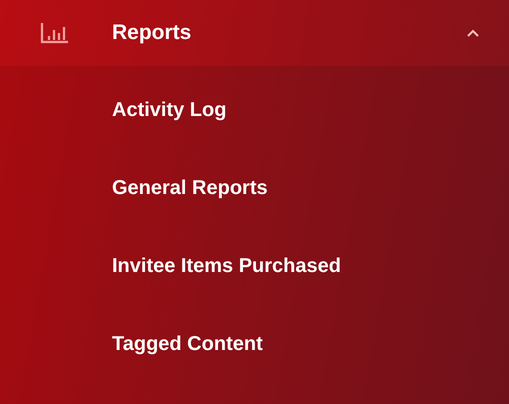 This screenshot has height=404, width=509. What do you see at coordinates (226, 266) in the screenshot?
I see `submenu-link: Invitee Items Purchased` at bounding box center [226, 266].